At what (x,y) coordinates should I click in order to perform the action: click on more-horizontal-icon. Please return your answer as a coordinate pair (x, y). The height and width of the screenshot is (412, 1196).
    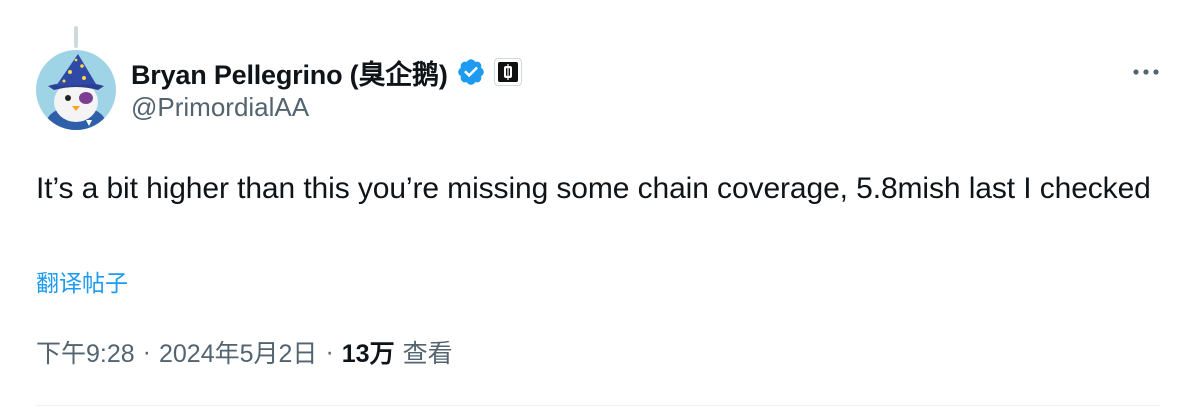
    Looking at the image, I should click on (1146, 72).